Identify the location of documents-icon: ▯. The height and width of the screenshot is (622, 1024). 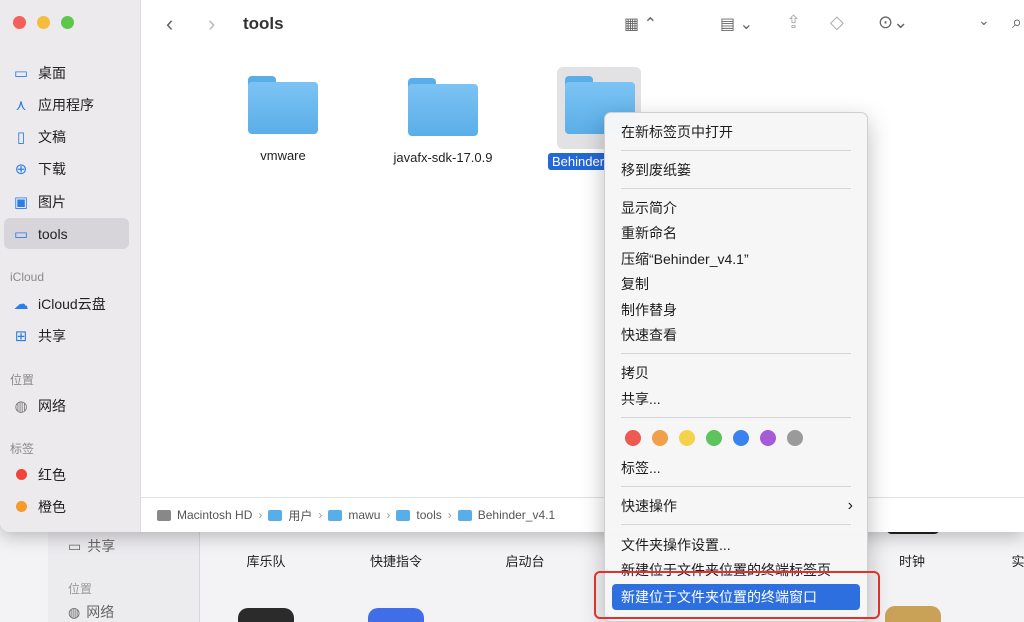
(21, 137).